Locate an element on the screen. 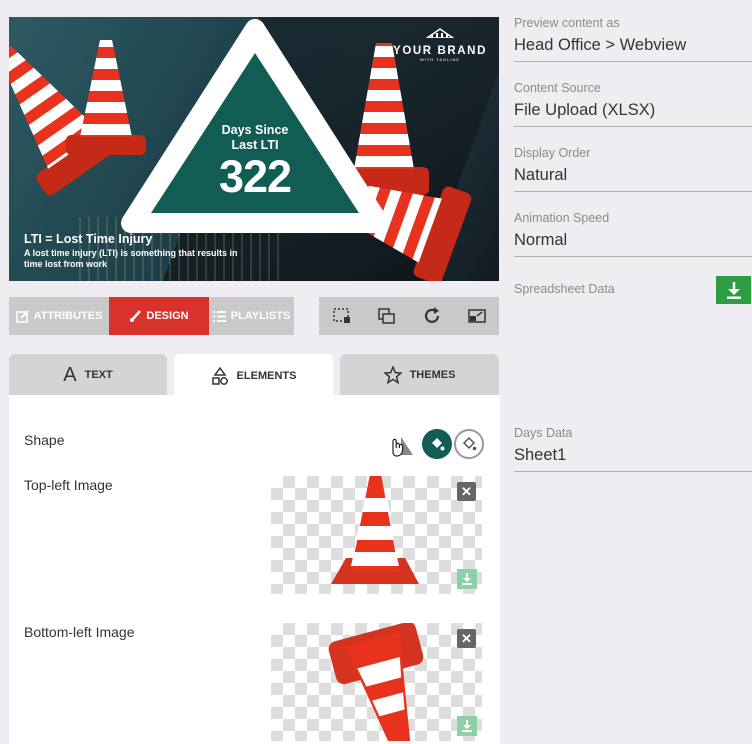  animation-speed-select: Normal is located at coordinates (633, 244).